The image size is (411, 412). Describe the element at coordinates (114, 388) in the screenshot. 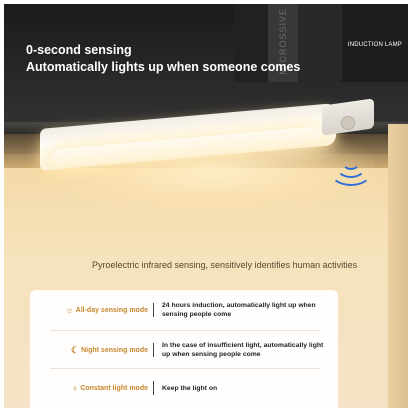

I see `mode-label-text: Constant light mode` at that location.